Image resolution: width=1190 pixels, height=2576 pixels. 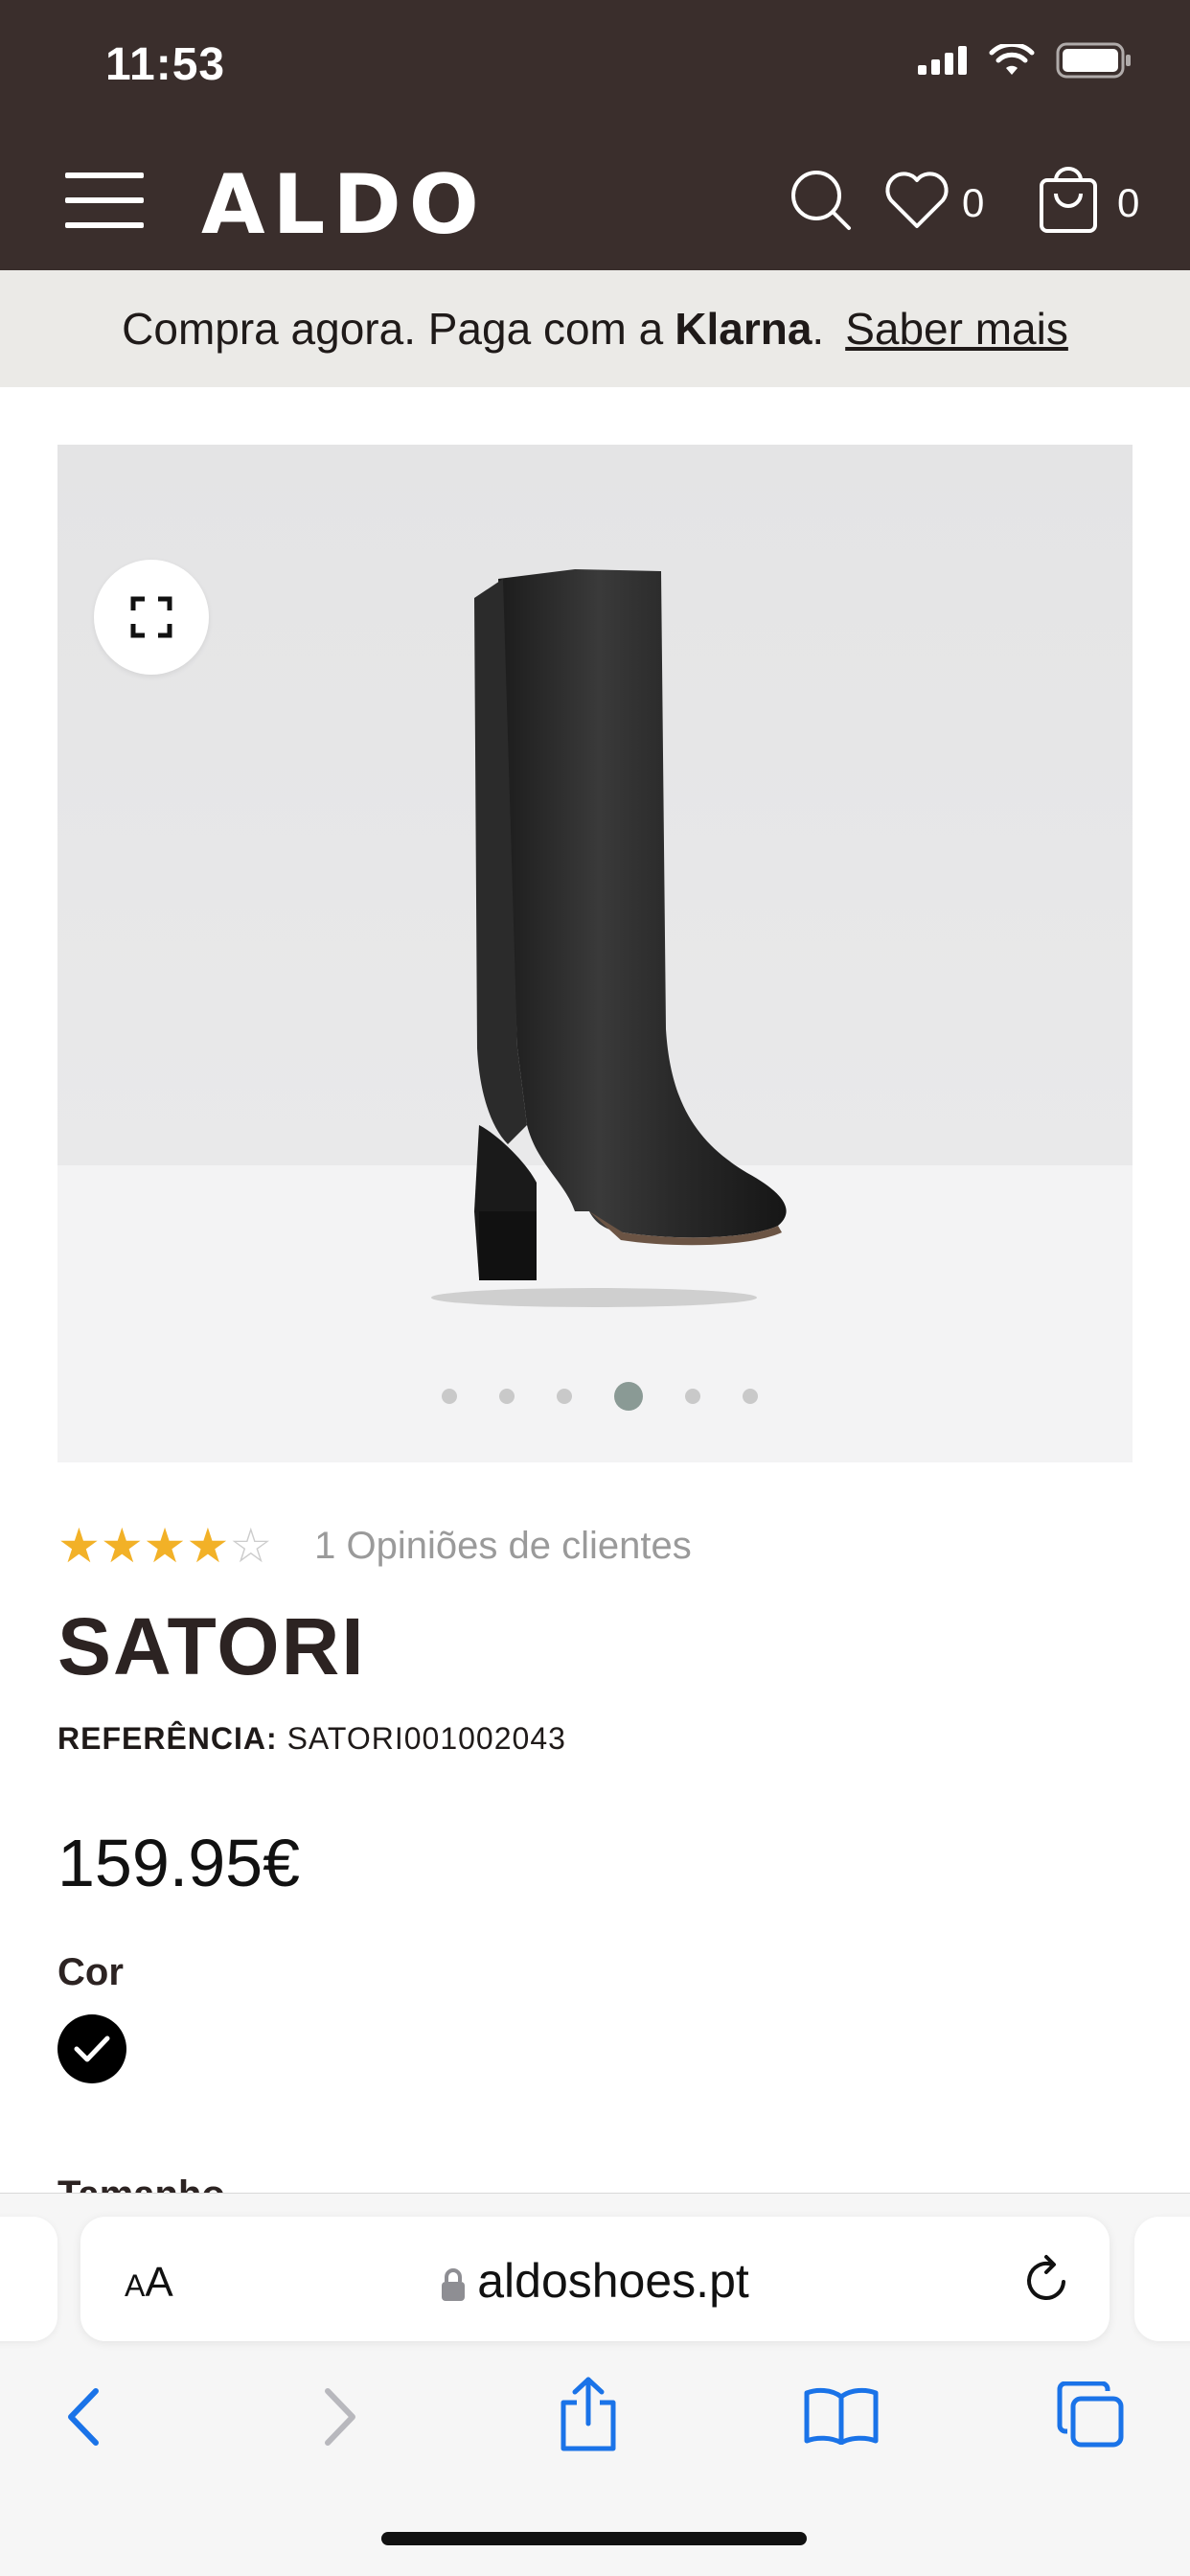 What do you see at coordinates (29, 2279) in the screenshot?
I see `previous-tab-preview` at bounding box center [29, 2279].